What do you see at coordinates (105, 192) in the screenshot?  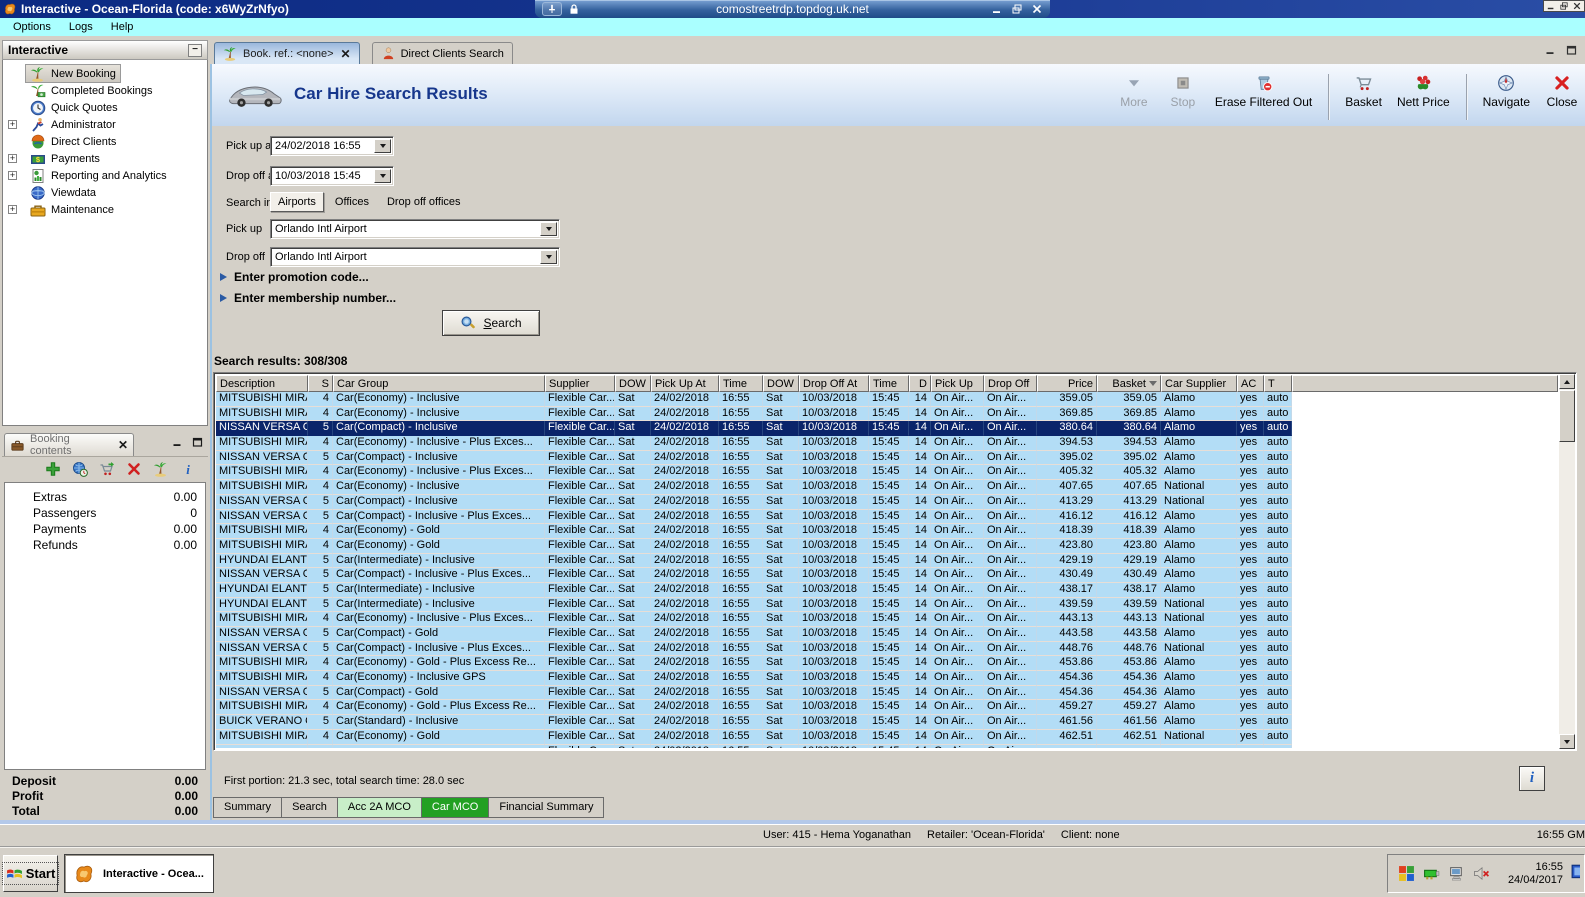 I see `sidebar-item-viewdata: Viewdata` at bounding box center [105, 192].